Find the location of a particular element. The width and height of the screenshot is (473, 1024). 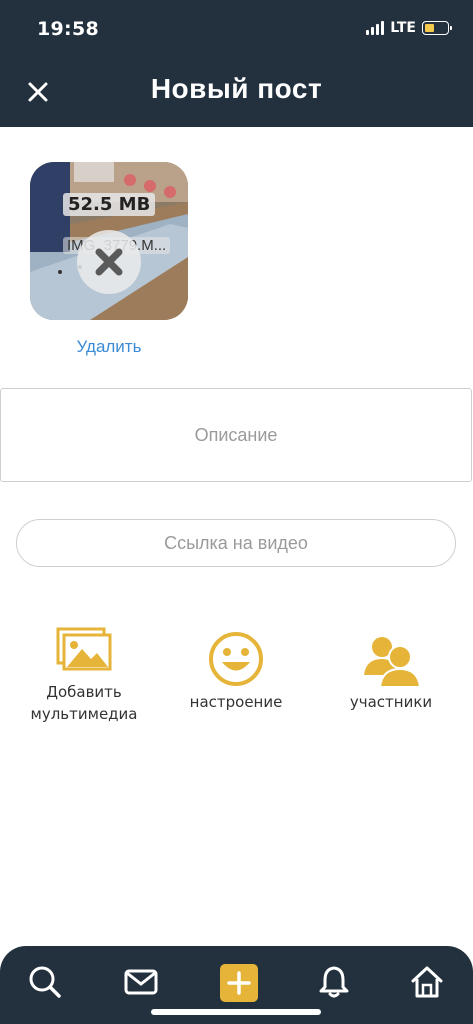

add-post-icon is located at coordinates (239, 983).